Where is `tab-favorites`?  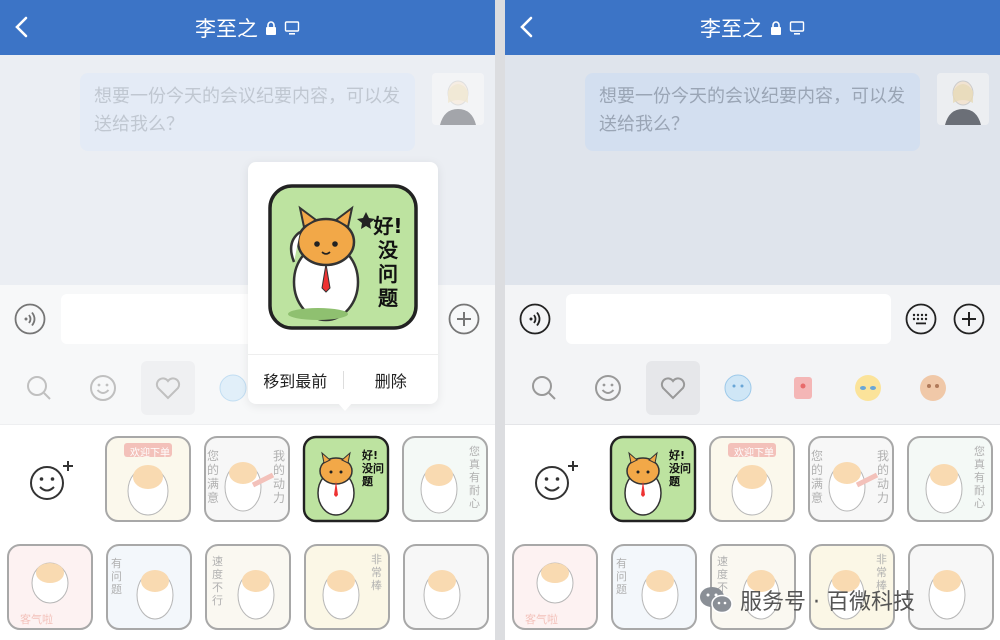 tab-favorites is located at coordinates (673, 388).